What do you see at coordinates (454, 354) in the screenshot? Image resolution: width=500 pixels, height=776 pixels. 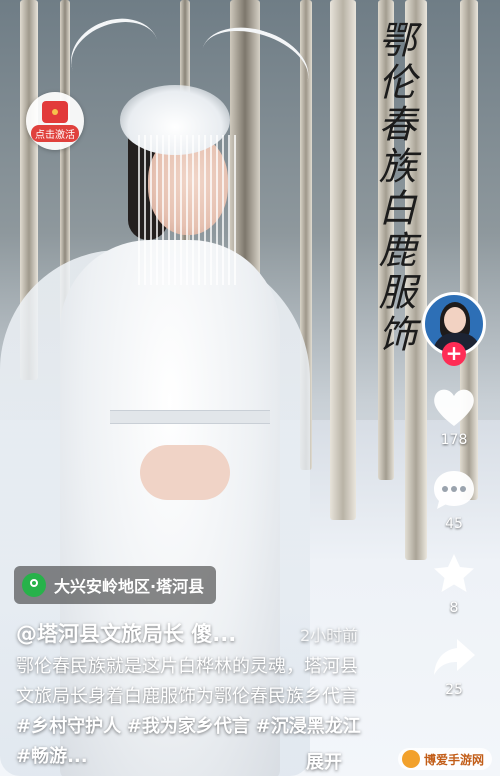 I see `follow-button: +` at bounding box center [454, 354].